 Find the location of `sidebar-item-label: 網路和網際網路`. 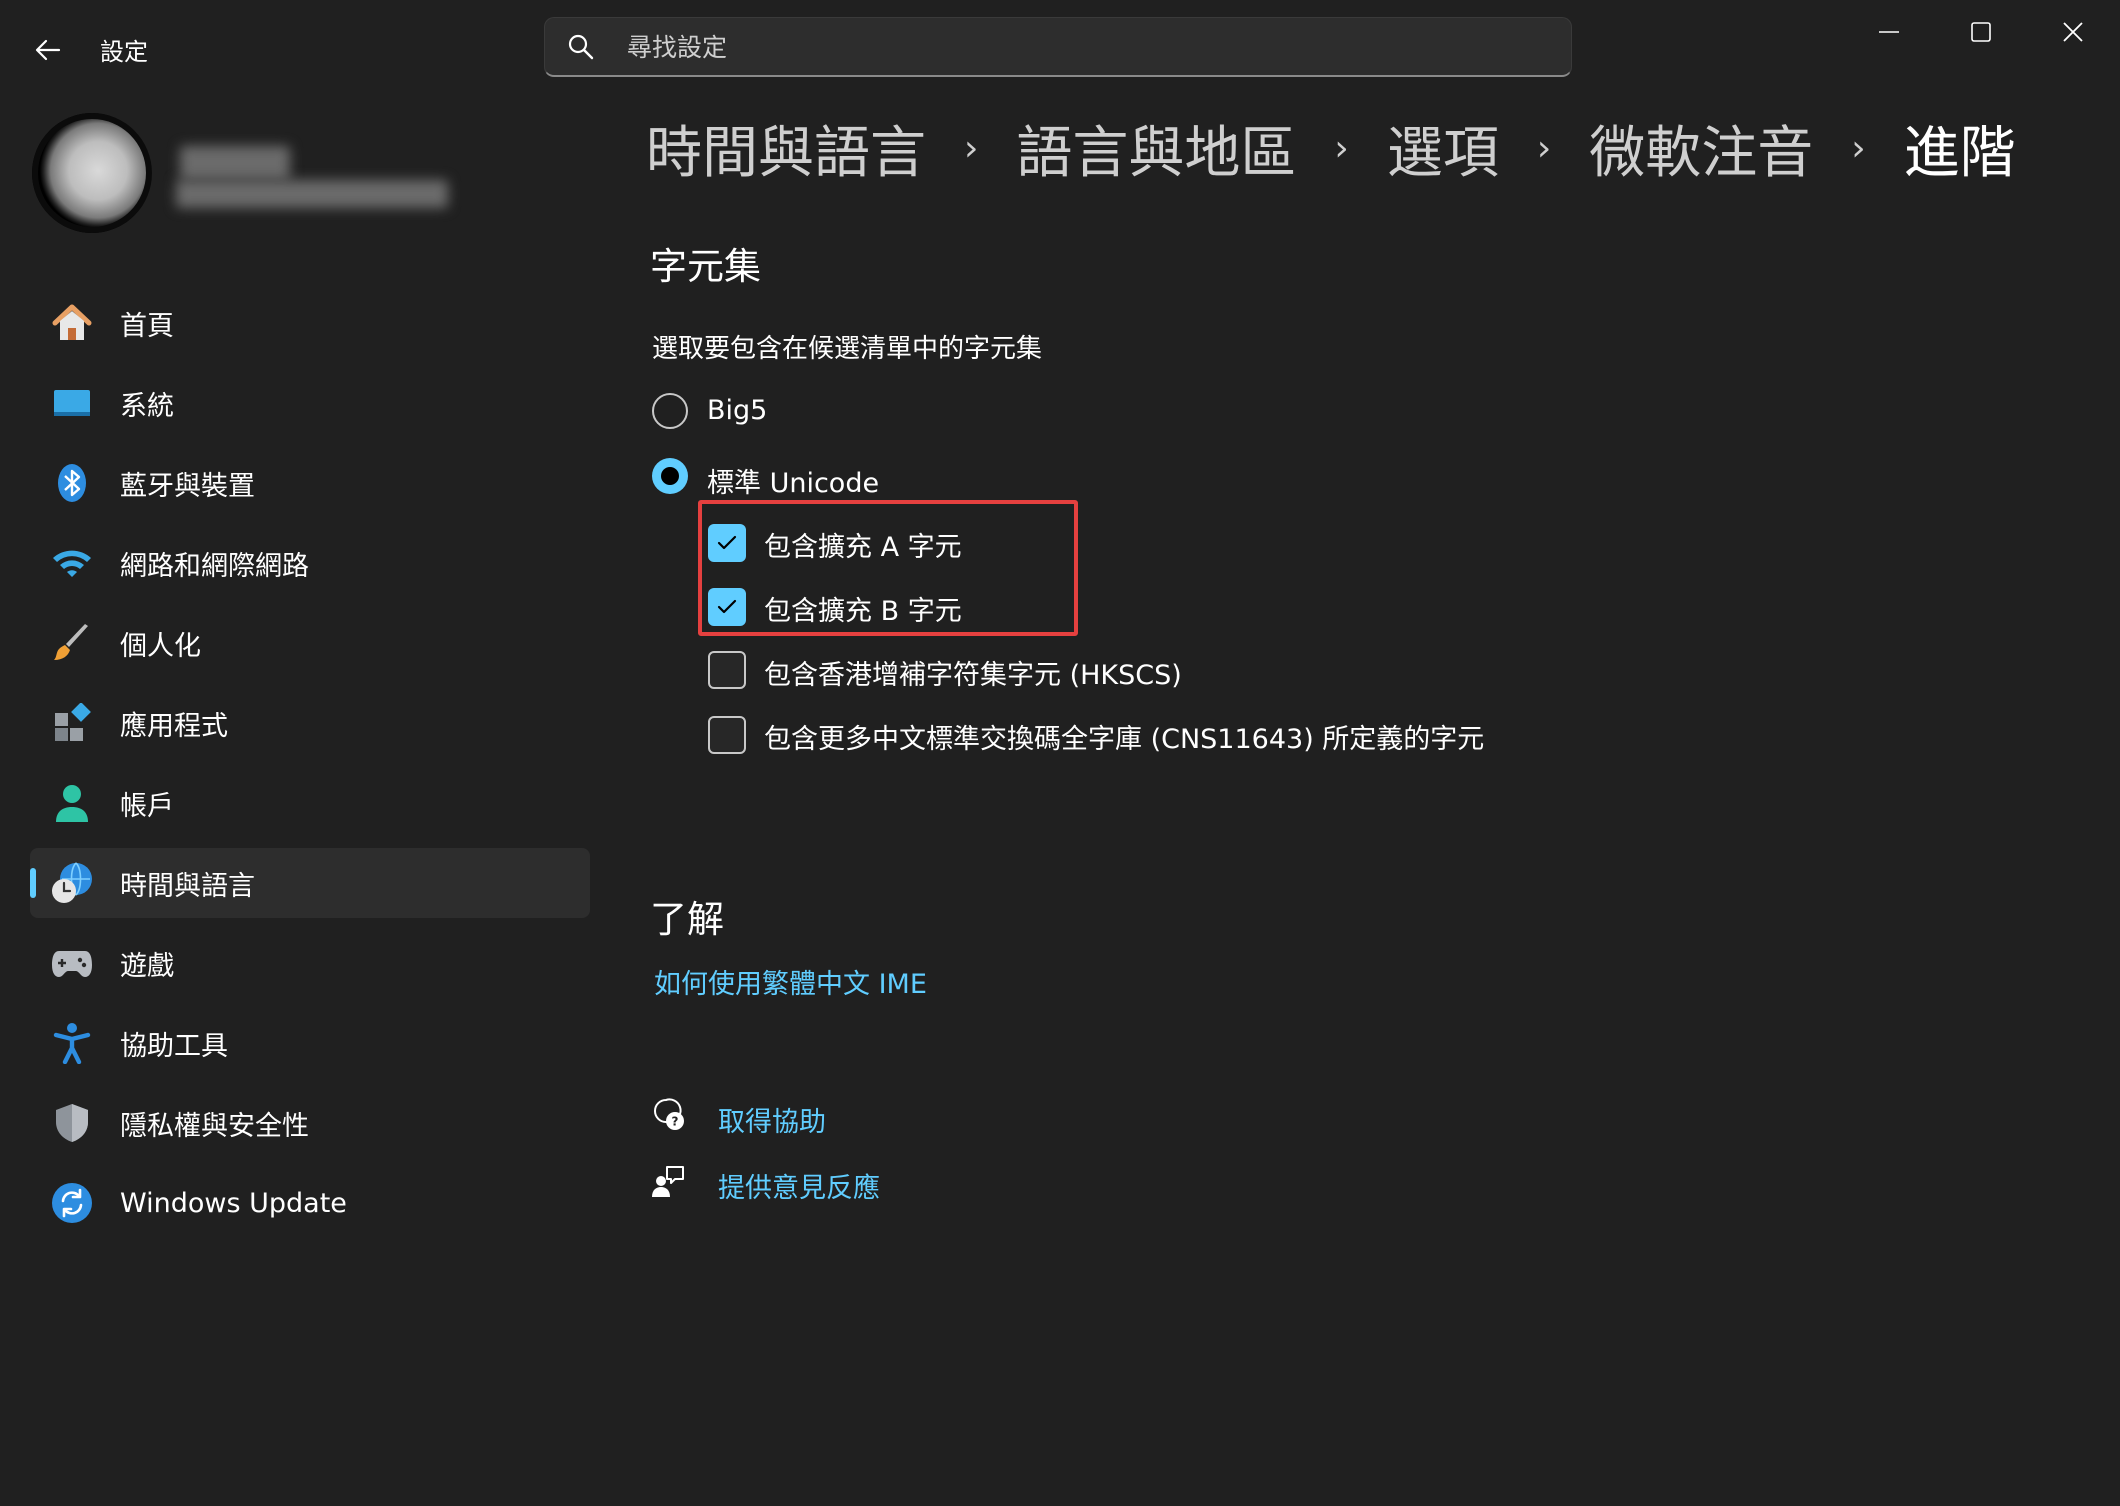

sidebar-item-label: 網路和網際網路 is located at coordinates (214, 566).